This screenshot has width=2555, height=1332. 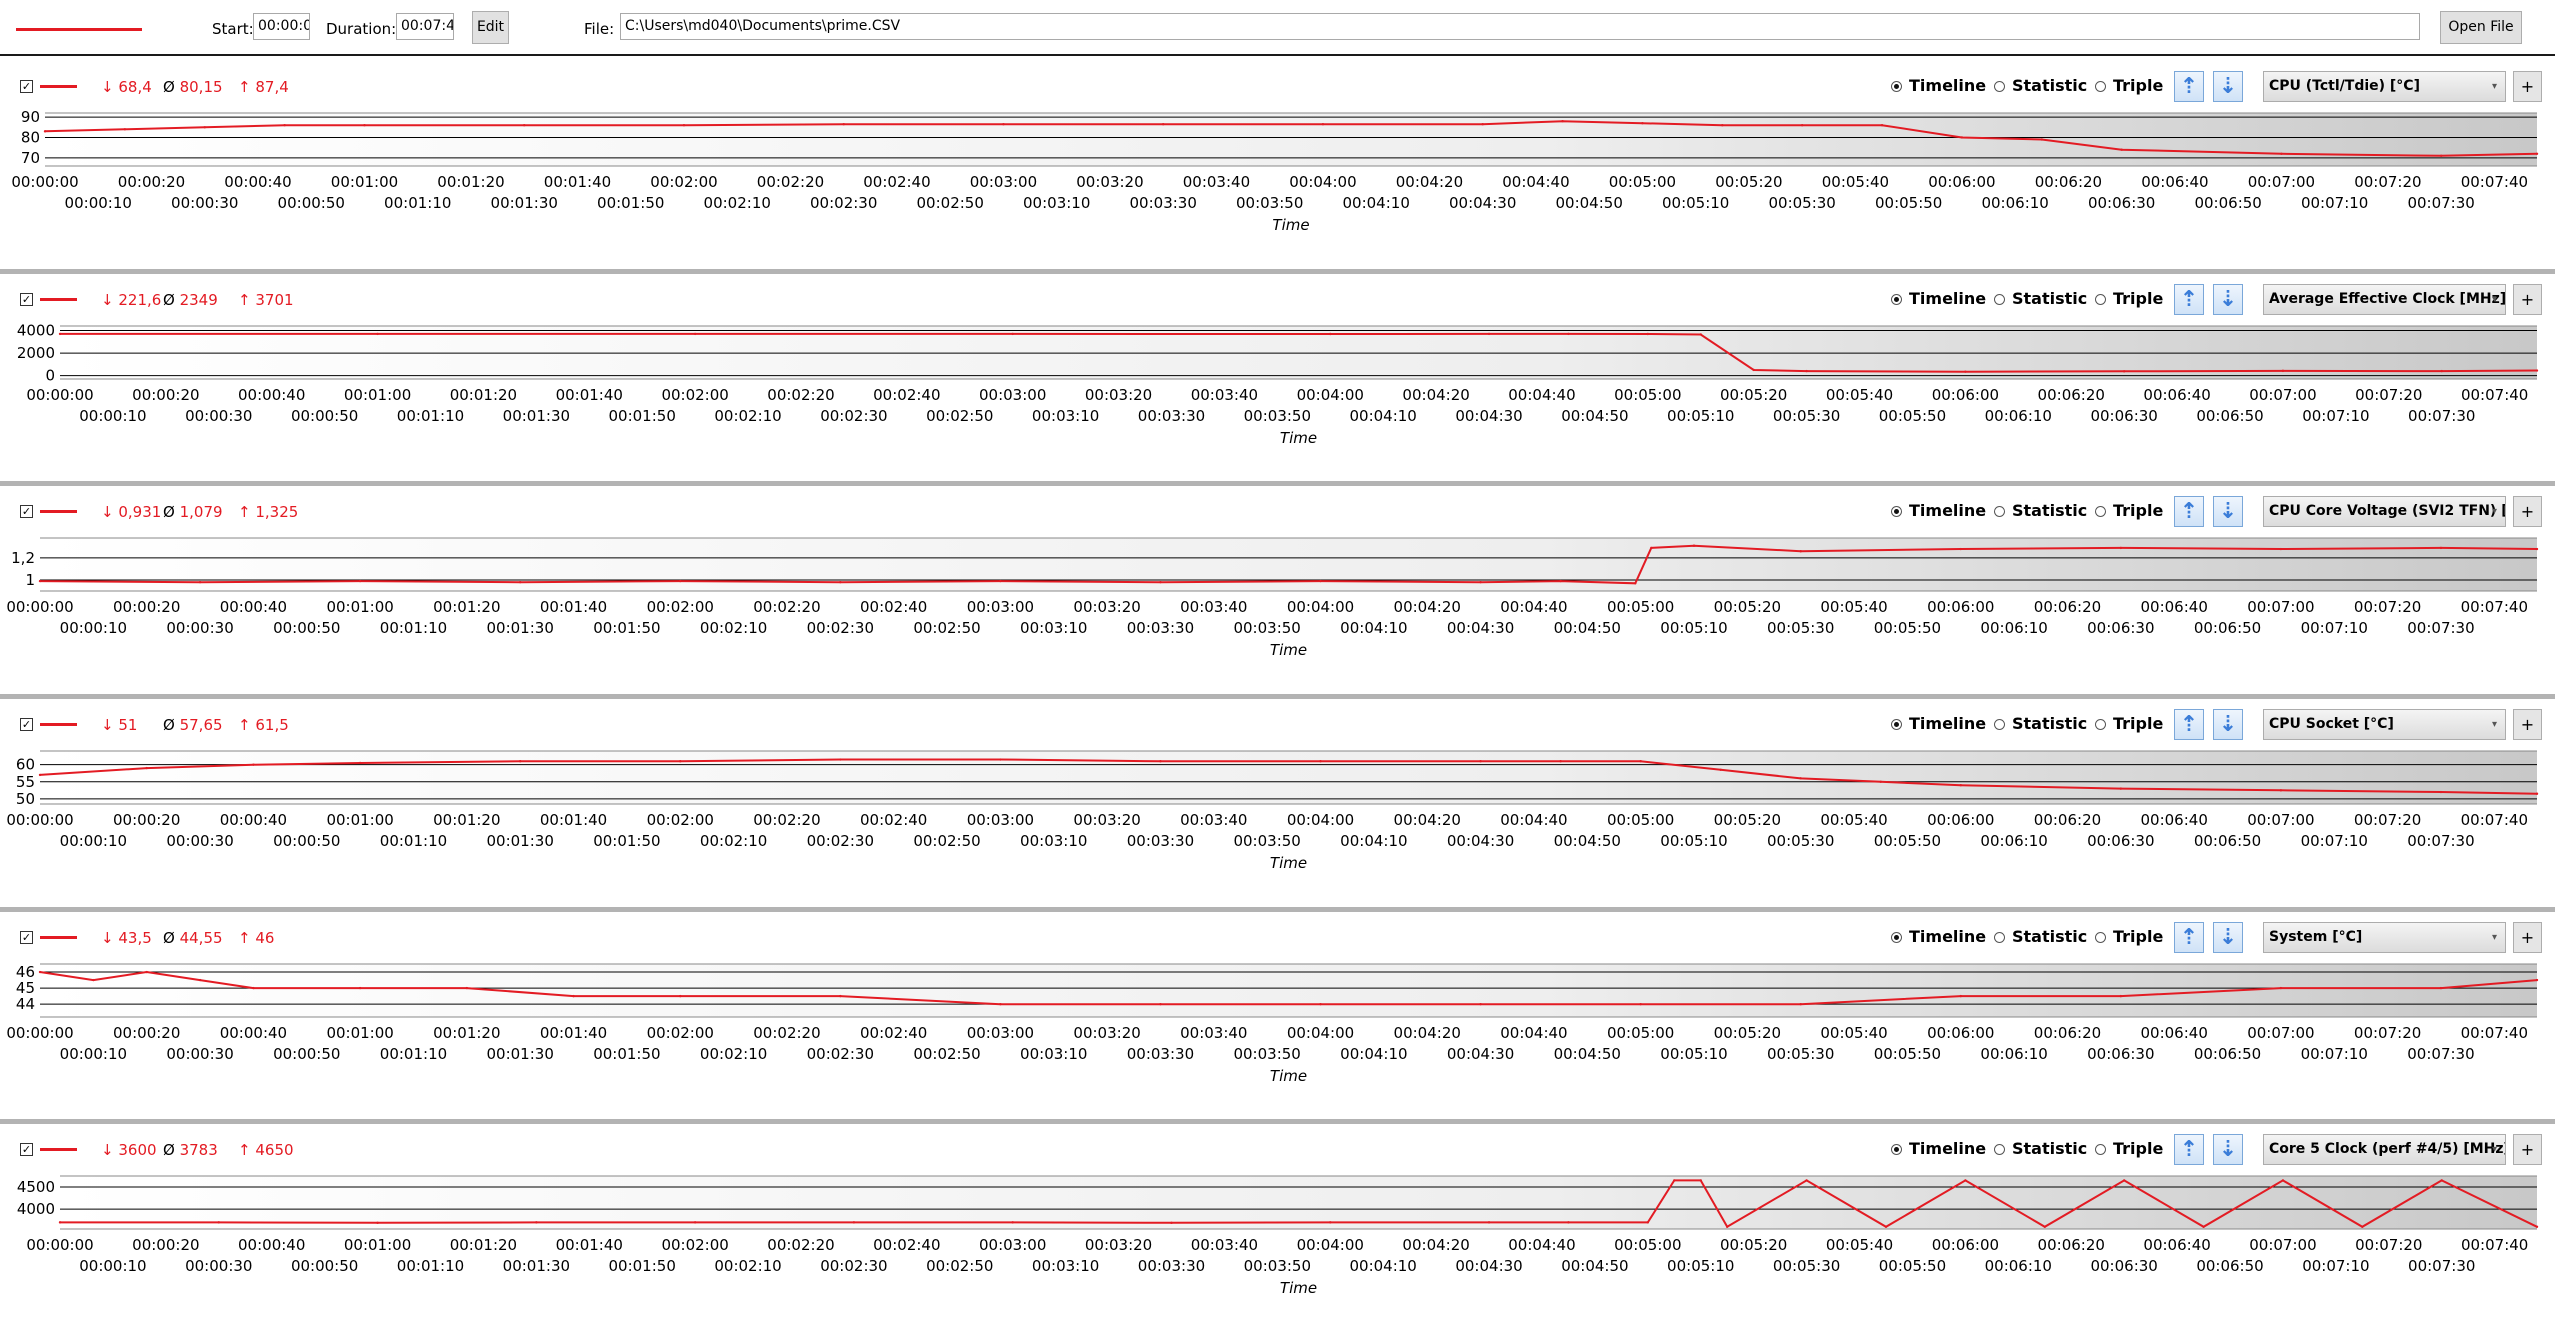 I want to click on start-input: 00:00:00, so click(x=281, y=26).